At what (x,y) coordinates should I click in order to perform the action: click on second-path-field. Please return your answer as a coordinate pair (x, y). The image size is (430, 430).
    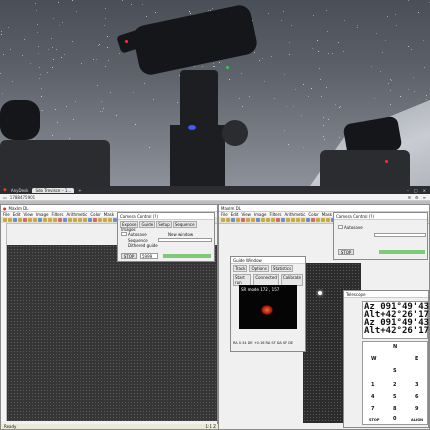
    Looking at the image, I should click on (400, 235).